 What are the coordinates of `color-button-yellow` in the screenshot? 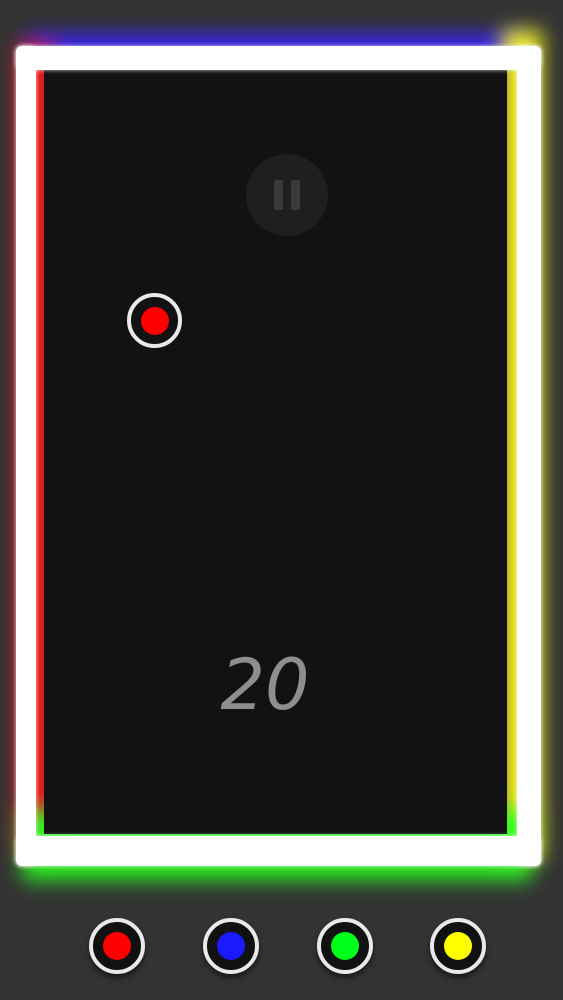 It's located at (458, 946).